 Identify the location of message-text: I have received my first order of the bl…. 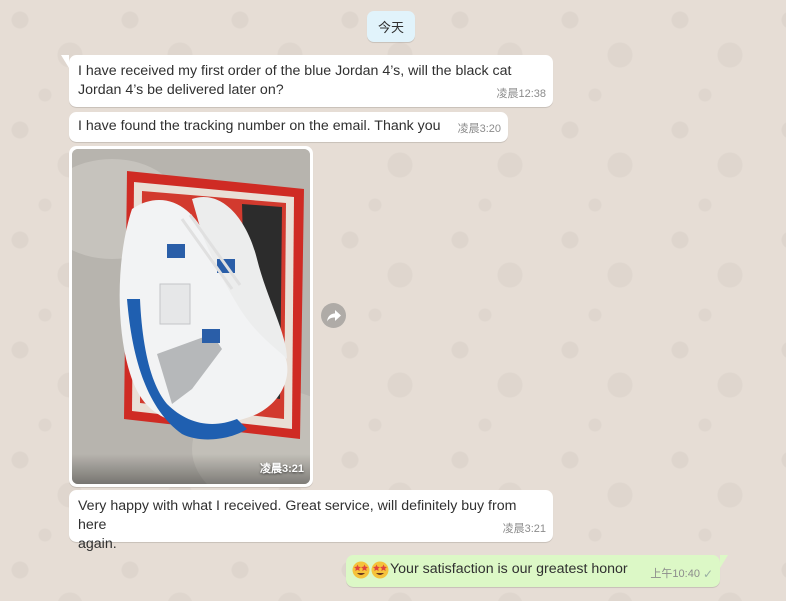
(295, 80).